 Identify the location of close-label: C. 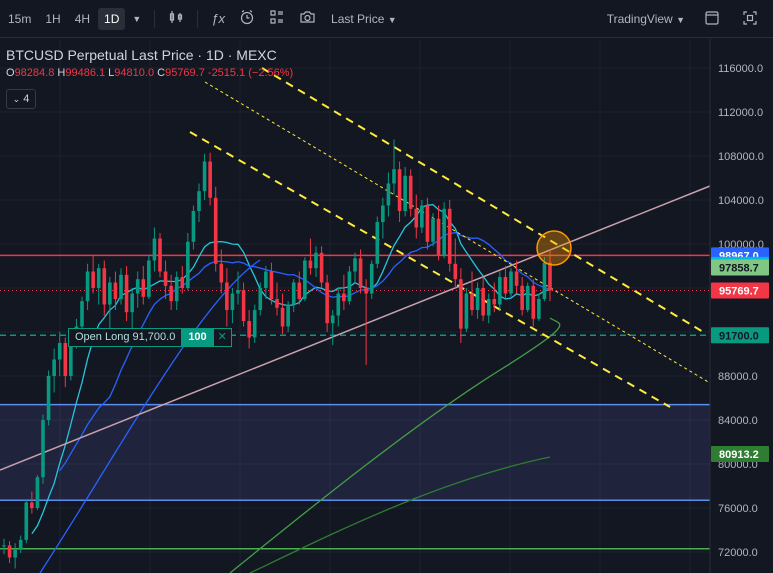
(161, 73).